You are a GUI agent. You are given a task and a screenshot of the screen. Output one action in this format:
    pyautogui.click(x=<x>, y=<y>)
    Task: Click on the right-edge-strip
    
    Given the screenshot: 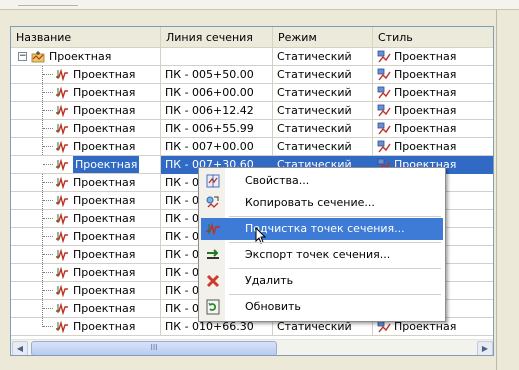 What is the action you would take?
    pyautogui.click(x=507, y=190)
    